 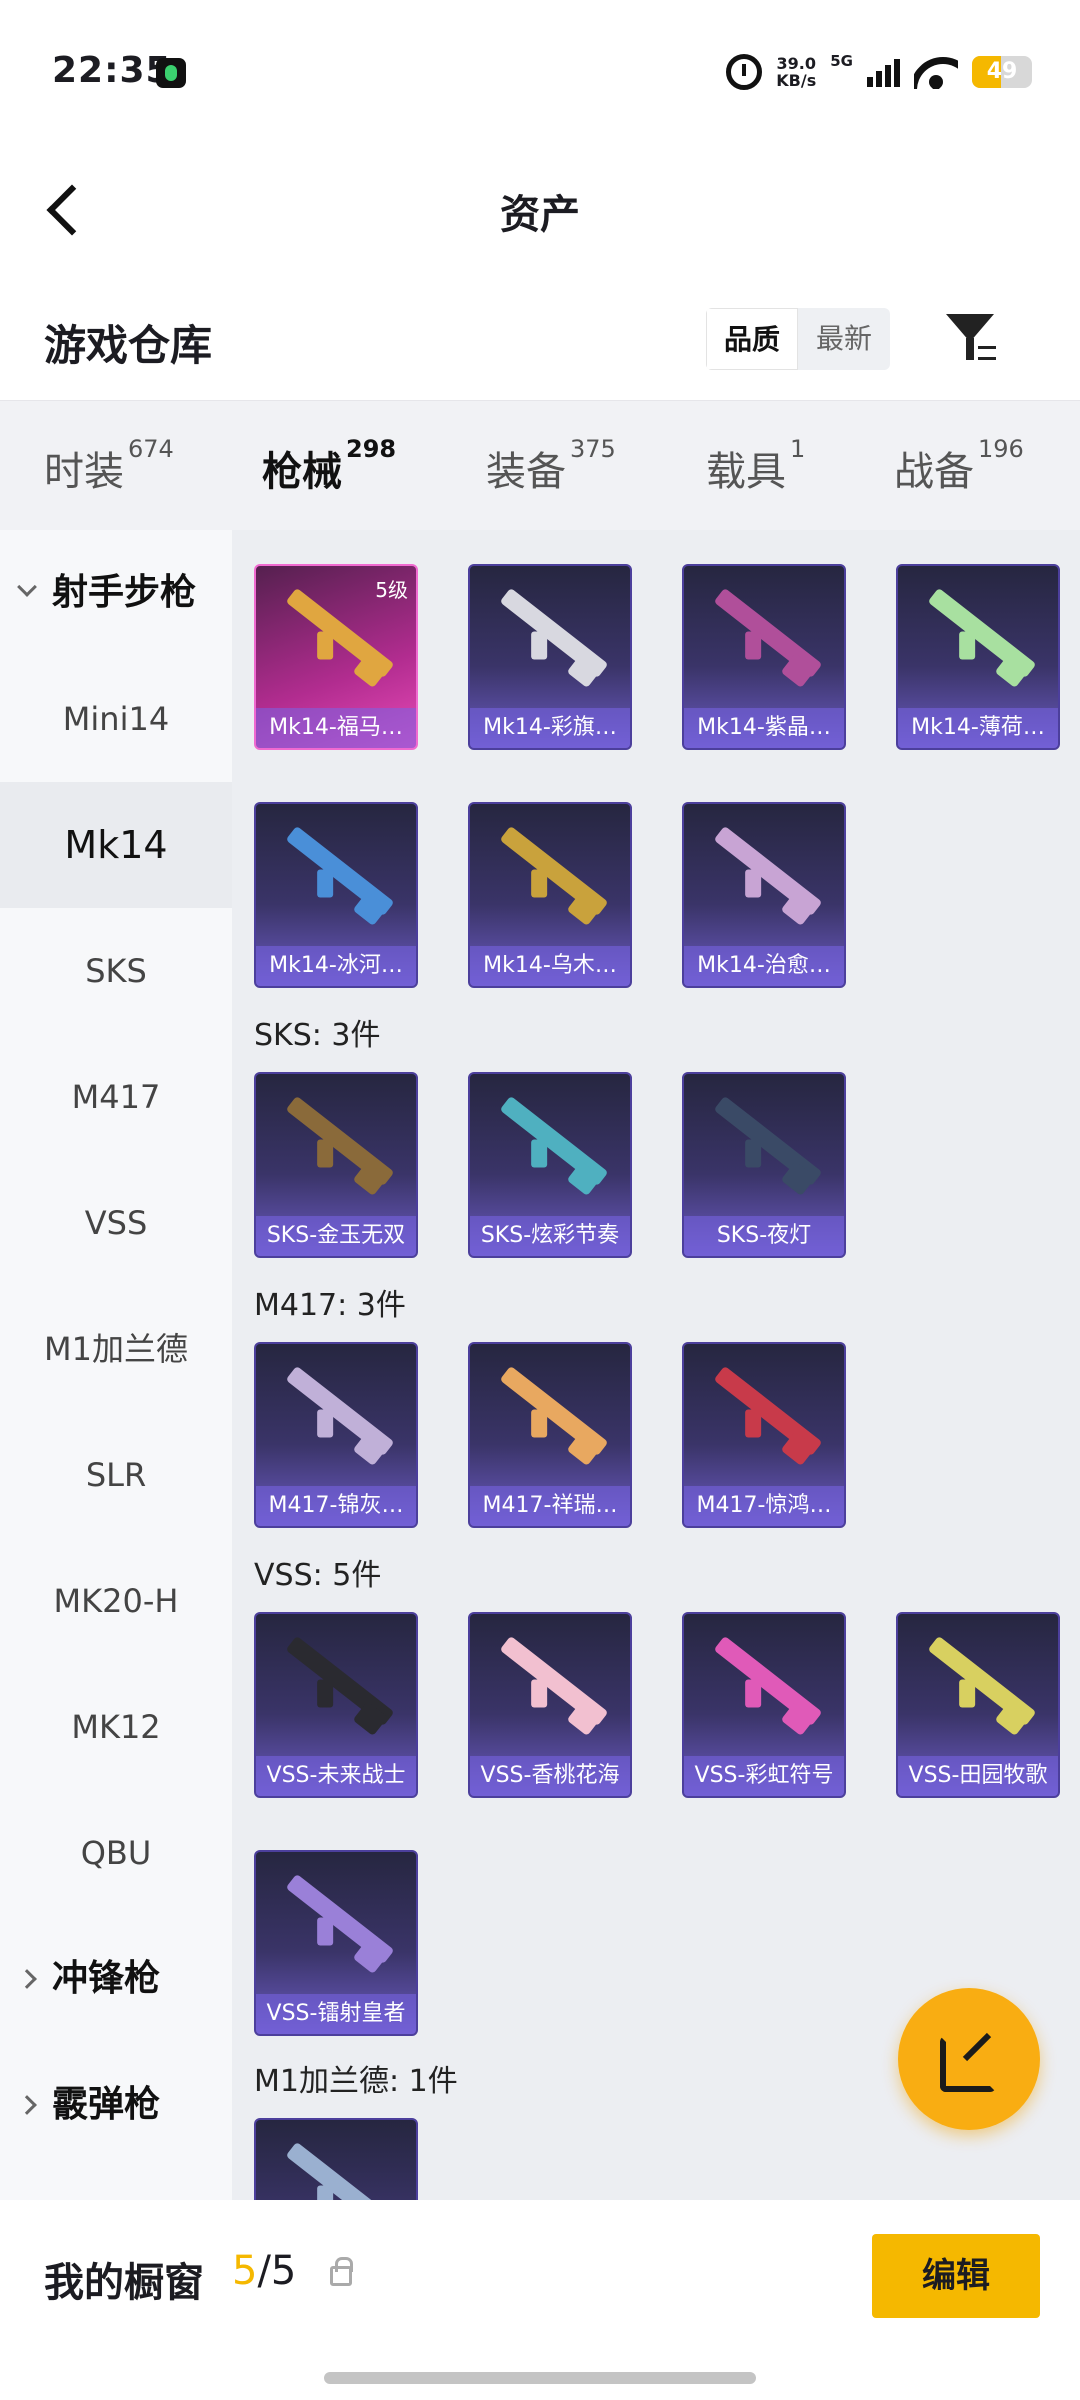 I want to click on weapon-card: VSS-香桃花海, so click(x=550, y=1705).